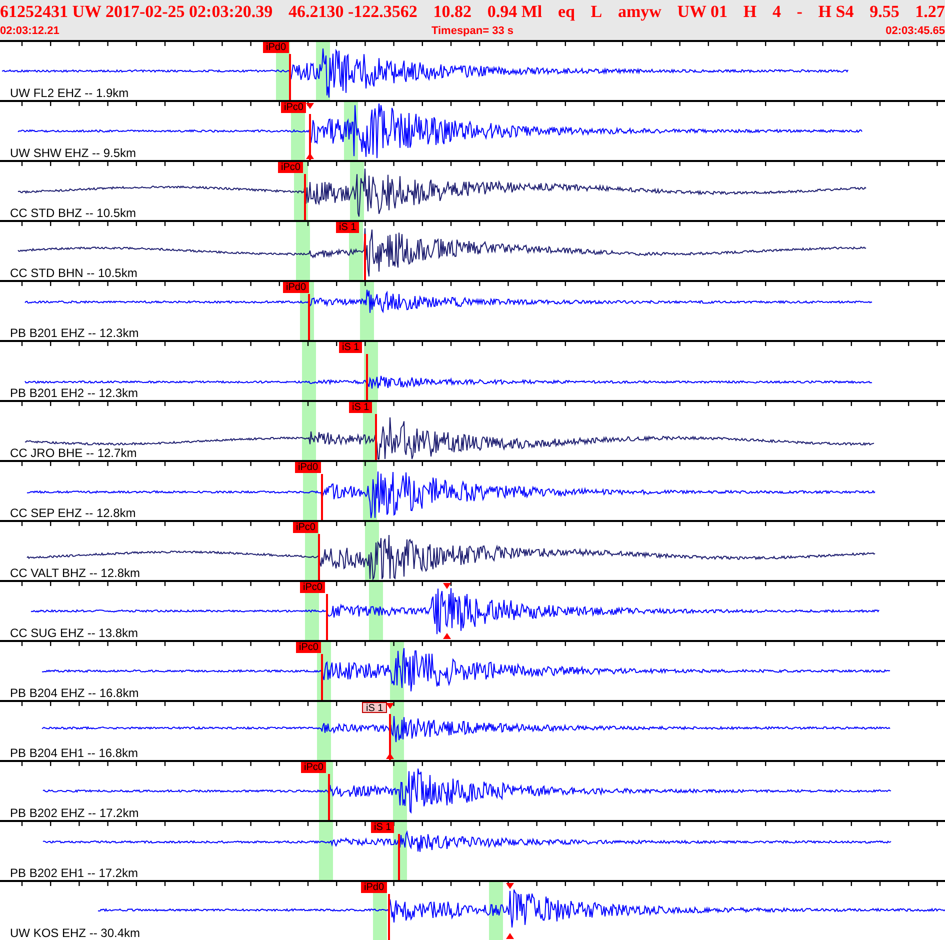 The height and width of the screenshot is (940, 945). What do you see at coordinates (566, 11) in the screenshot?
I see `event-info: eq` at bounding box center [566, 11].